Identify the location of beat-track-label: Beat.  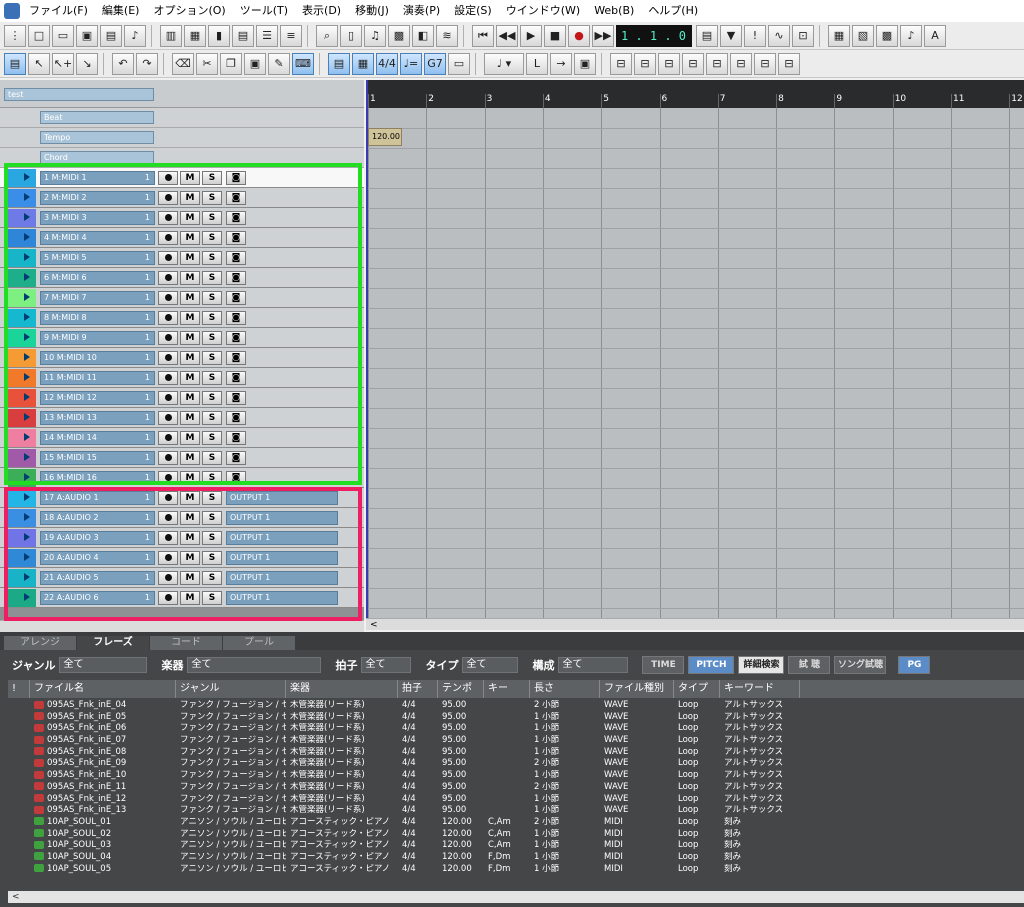
(97, 117).